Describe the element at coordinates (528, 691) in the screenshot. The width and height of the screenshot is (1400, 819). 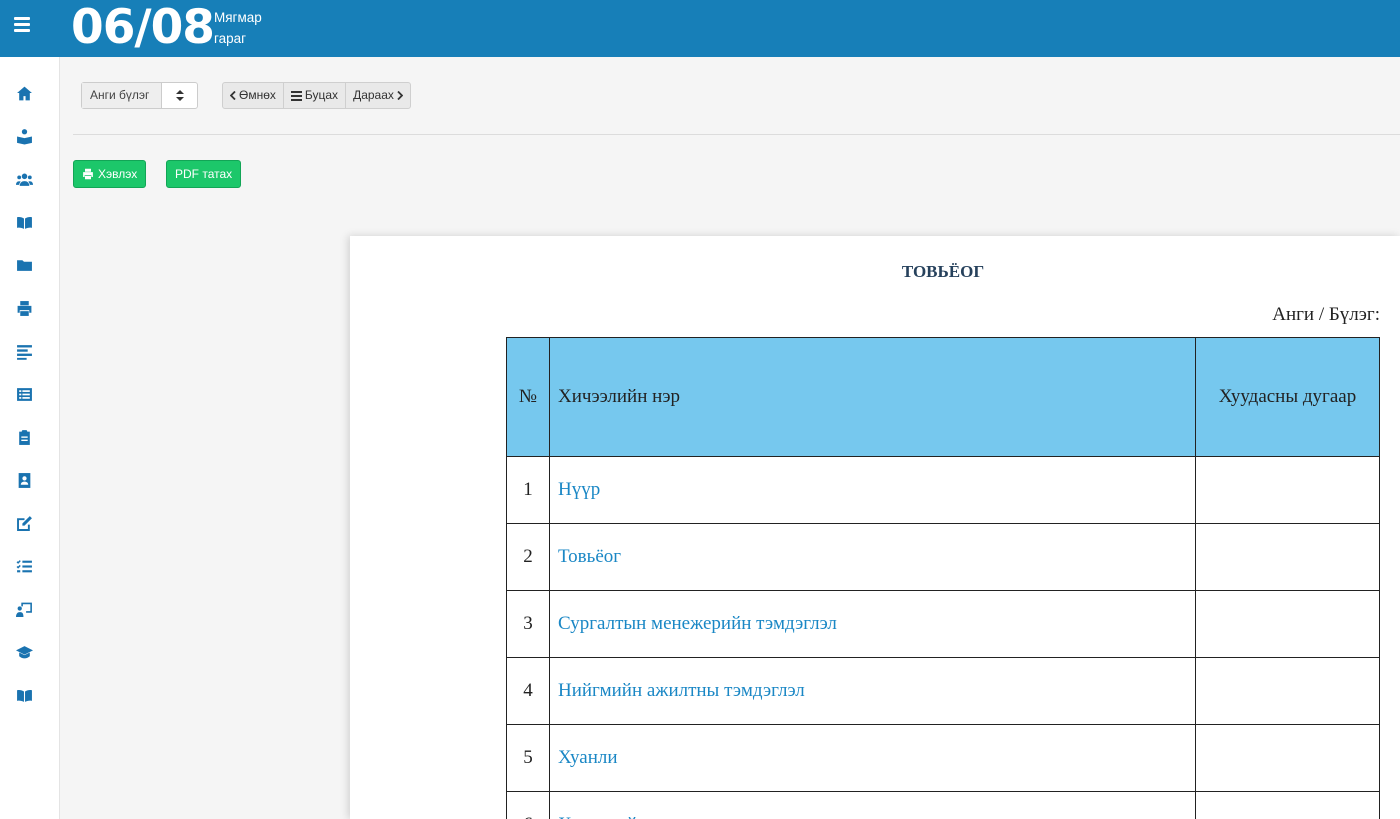
I see `row-number: 4` at that location.